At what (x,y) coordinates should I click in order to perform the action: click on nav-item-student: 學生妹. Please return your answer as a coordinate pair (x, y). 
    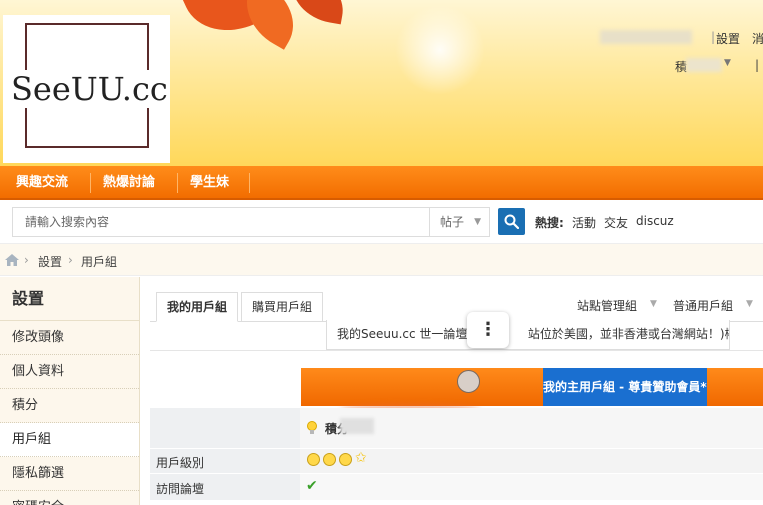
    Looking at the image, I should click on (209, 183).